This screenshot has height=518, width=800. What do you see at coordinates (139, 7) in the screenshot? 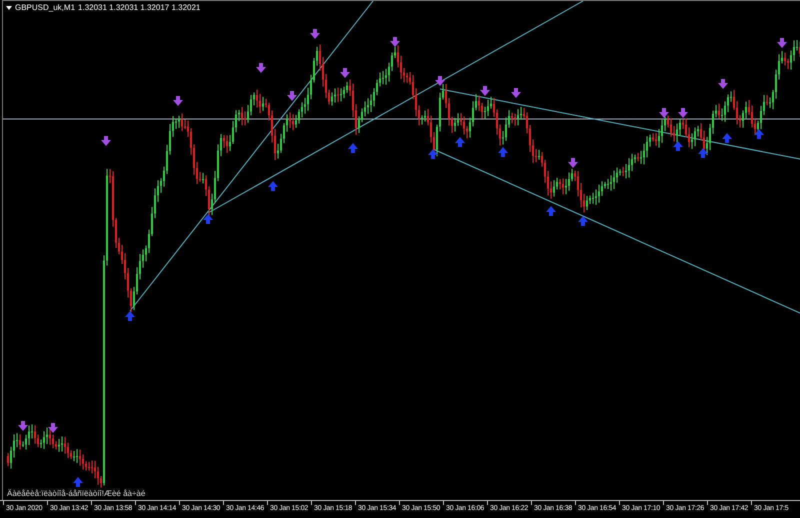
I see `ohlc-prices: 1.32031 1.32031 1.32017 1.32021` at bounding box center [139, 7].